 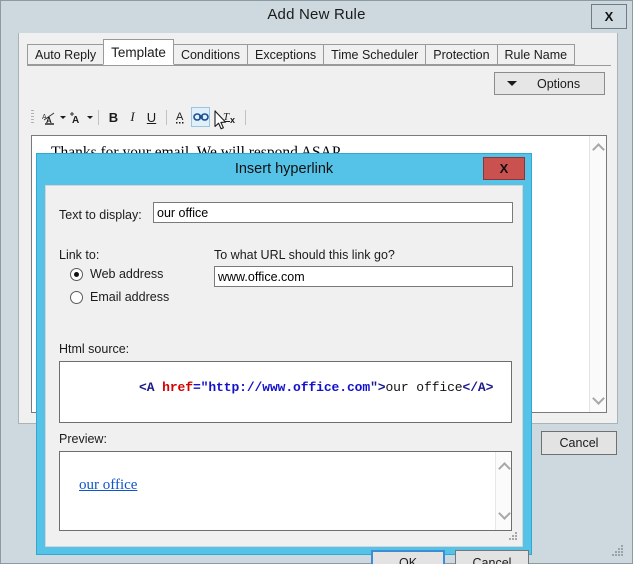 I want to click on tab-template: Template, so click(x=138, y=52).